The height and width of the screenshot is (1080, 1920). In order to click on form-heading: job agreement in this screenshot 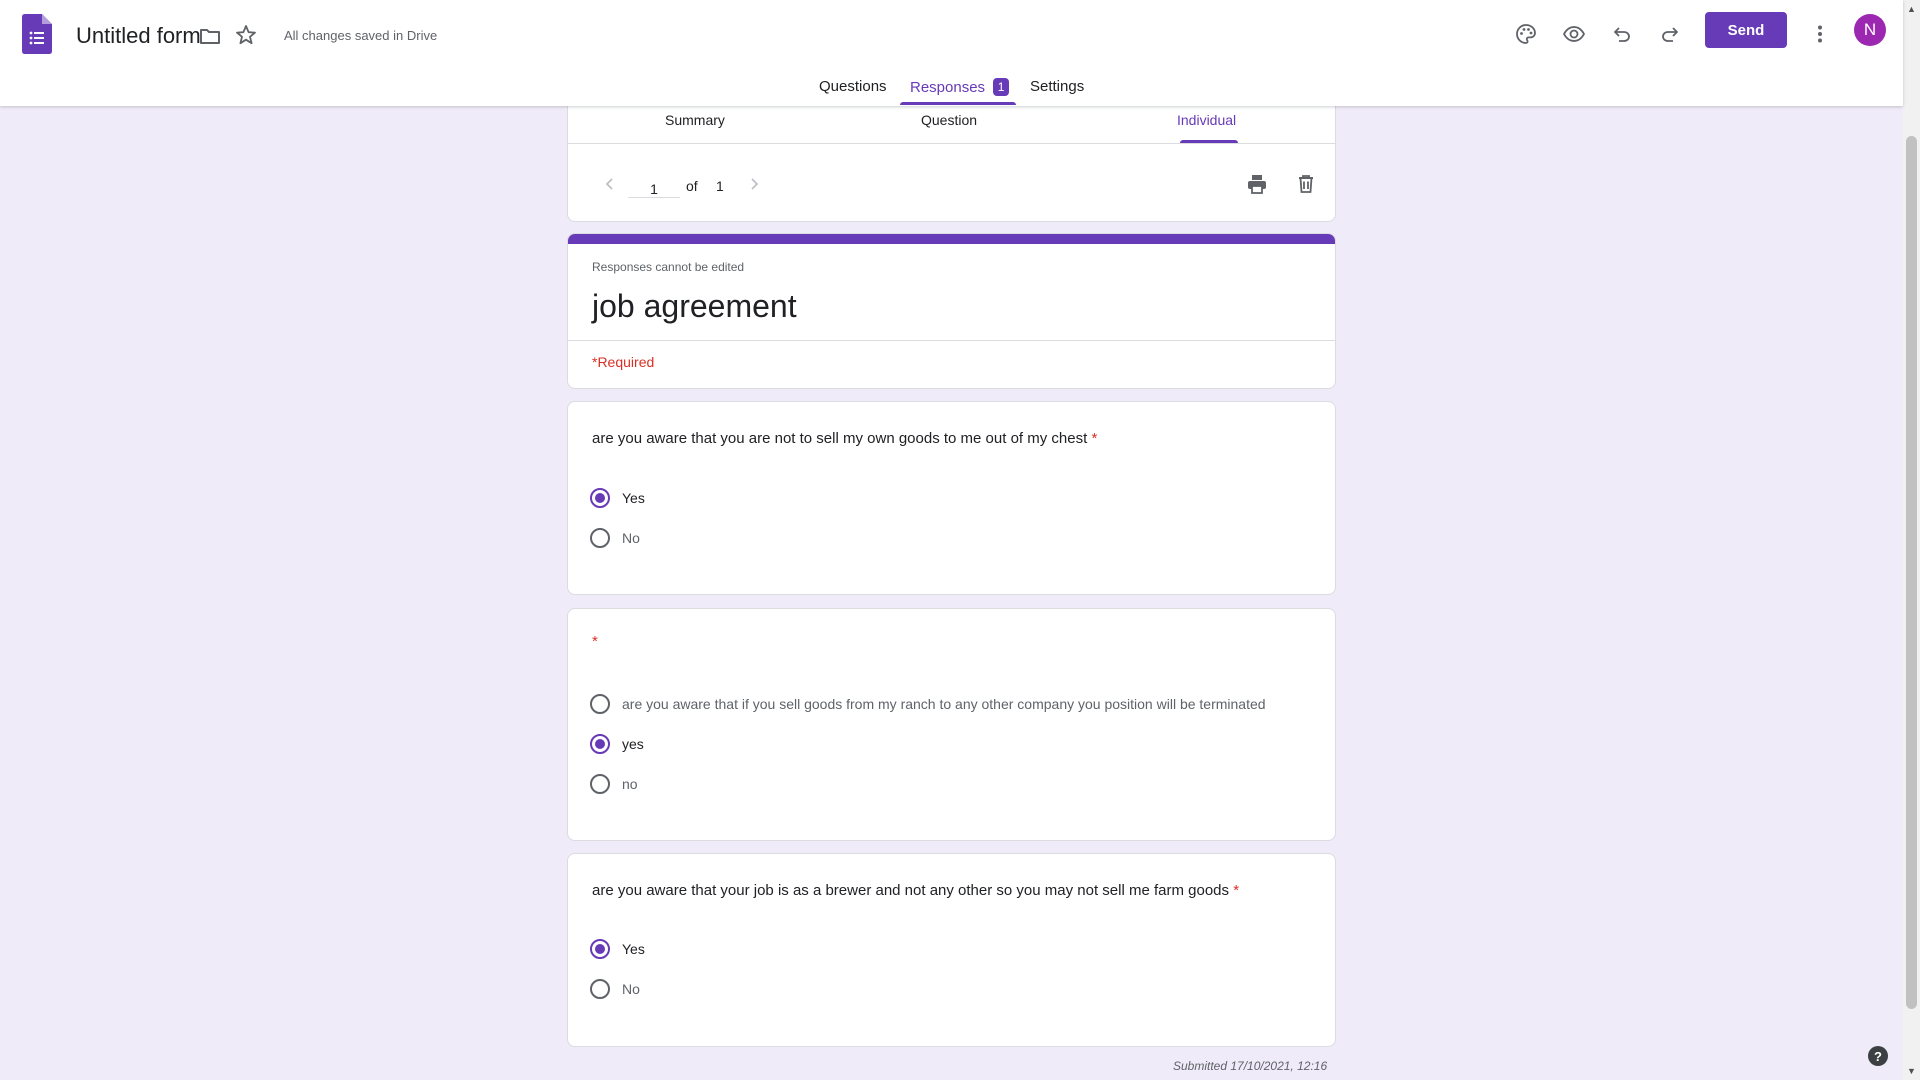, I will do `click(694, 306)`.